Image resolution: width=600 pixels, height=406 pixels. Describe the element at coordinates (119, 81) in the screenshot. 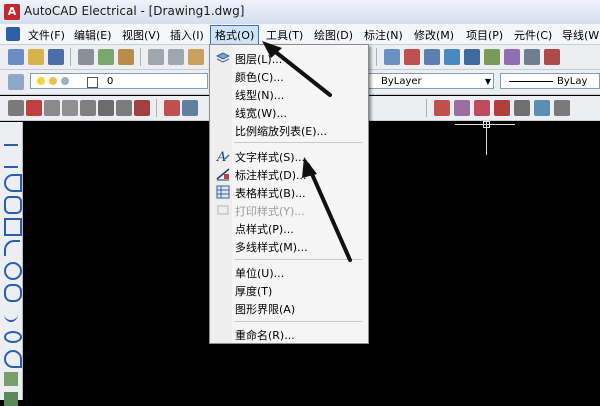

I see `layer-dropdown: 0` at that location.